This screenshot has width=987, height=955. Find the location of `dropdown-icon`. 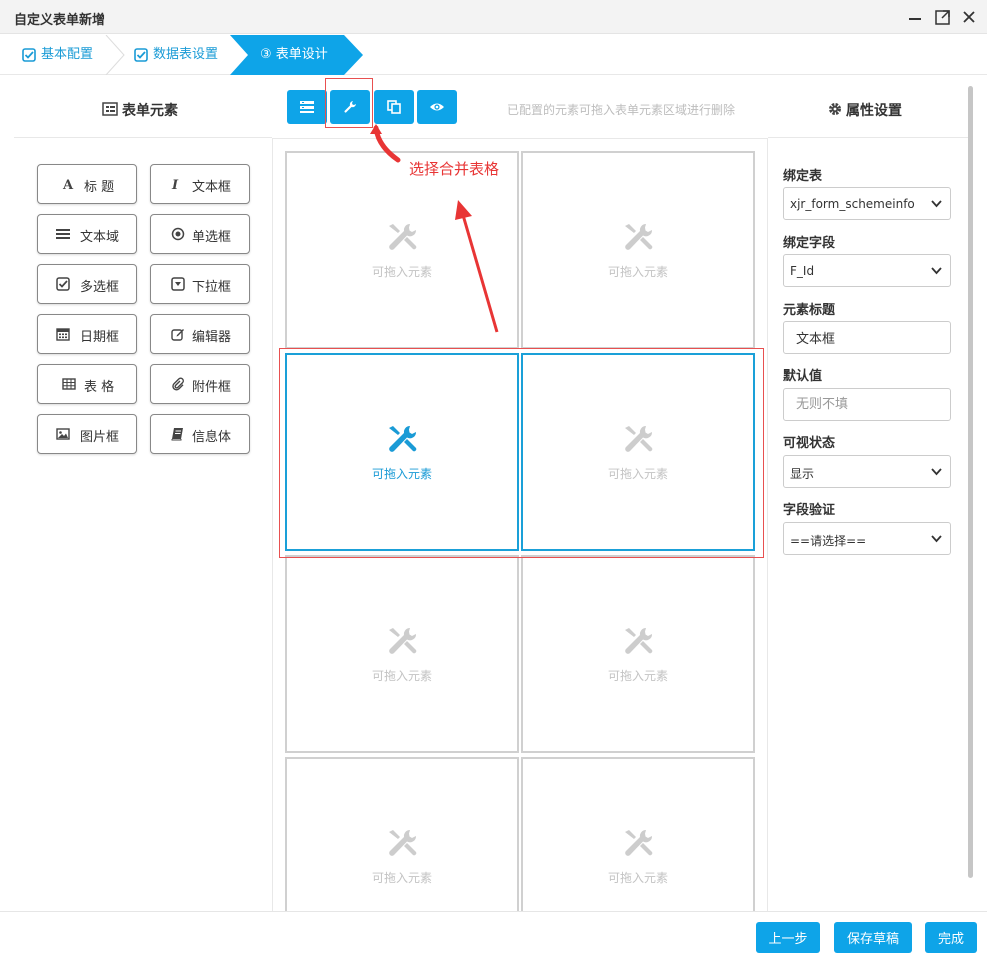

dropdown-icon is located at coordinates (178, 284).